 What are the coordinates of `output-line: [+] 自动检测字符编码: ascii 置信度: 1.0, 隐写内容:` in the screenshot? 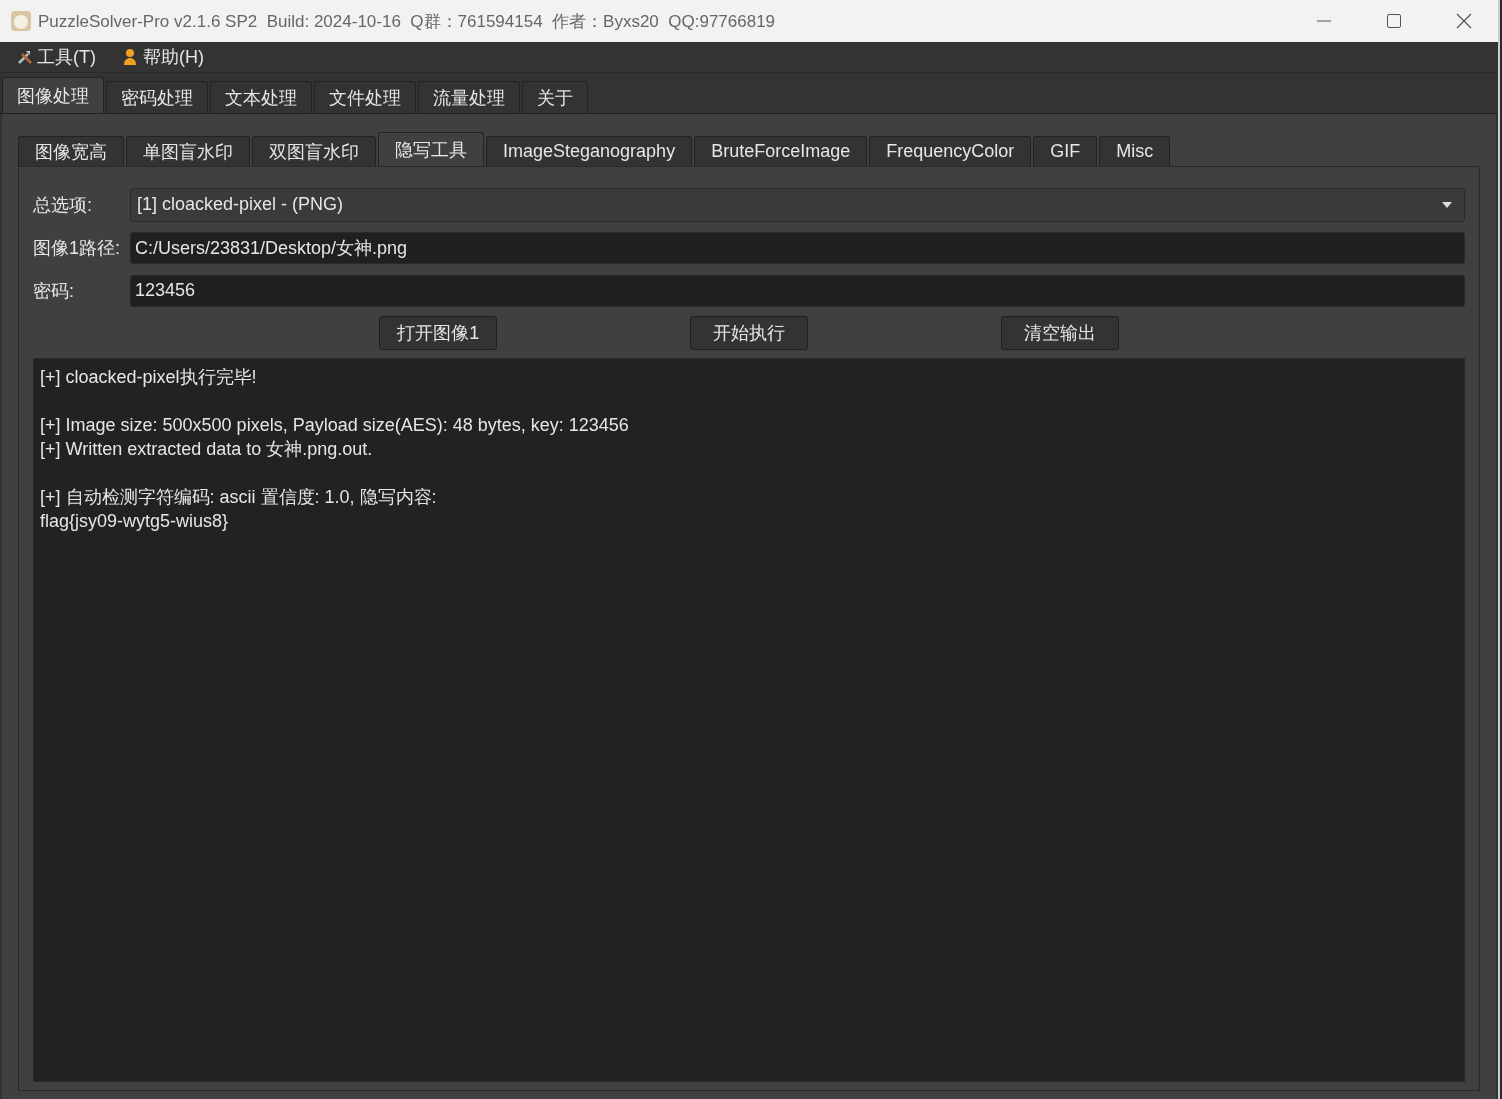 It's located at (239, 497).